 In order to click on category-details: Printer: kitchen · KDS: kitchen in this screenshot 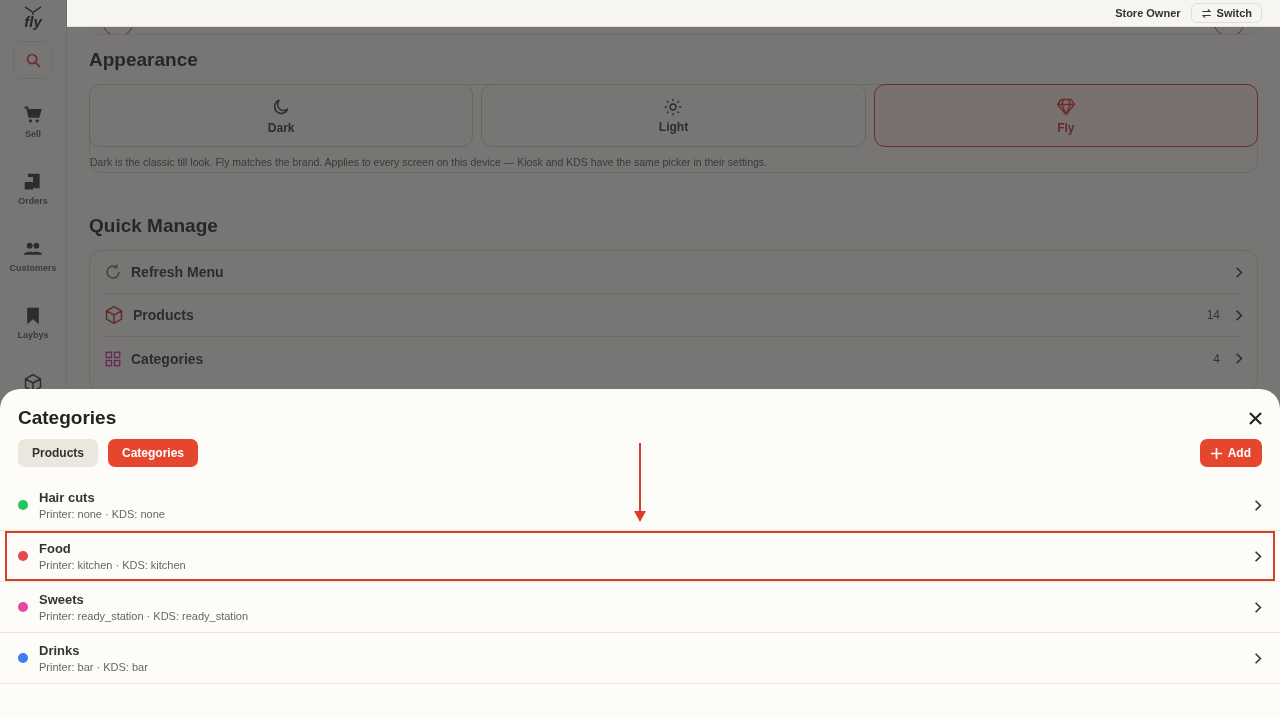, I will do `click(113, 565)`.